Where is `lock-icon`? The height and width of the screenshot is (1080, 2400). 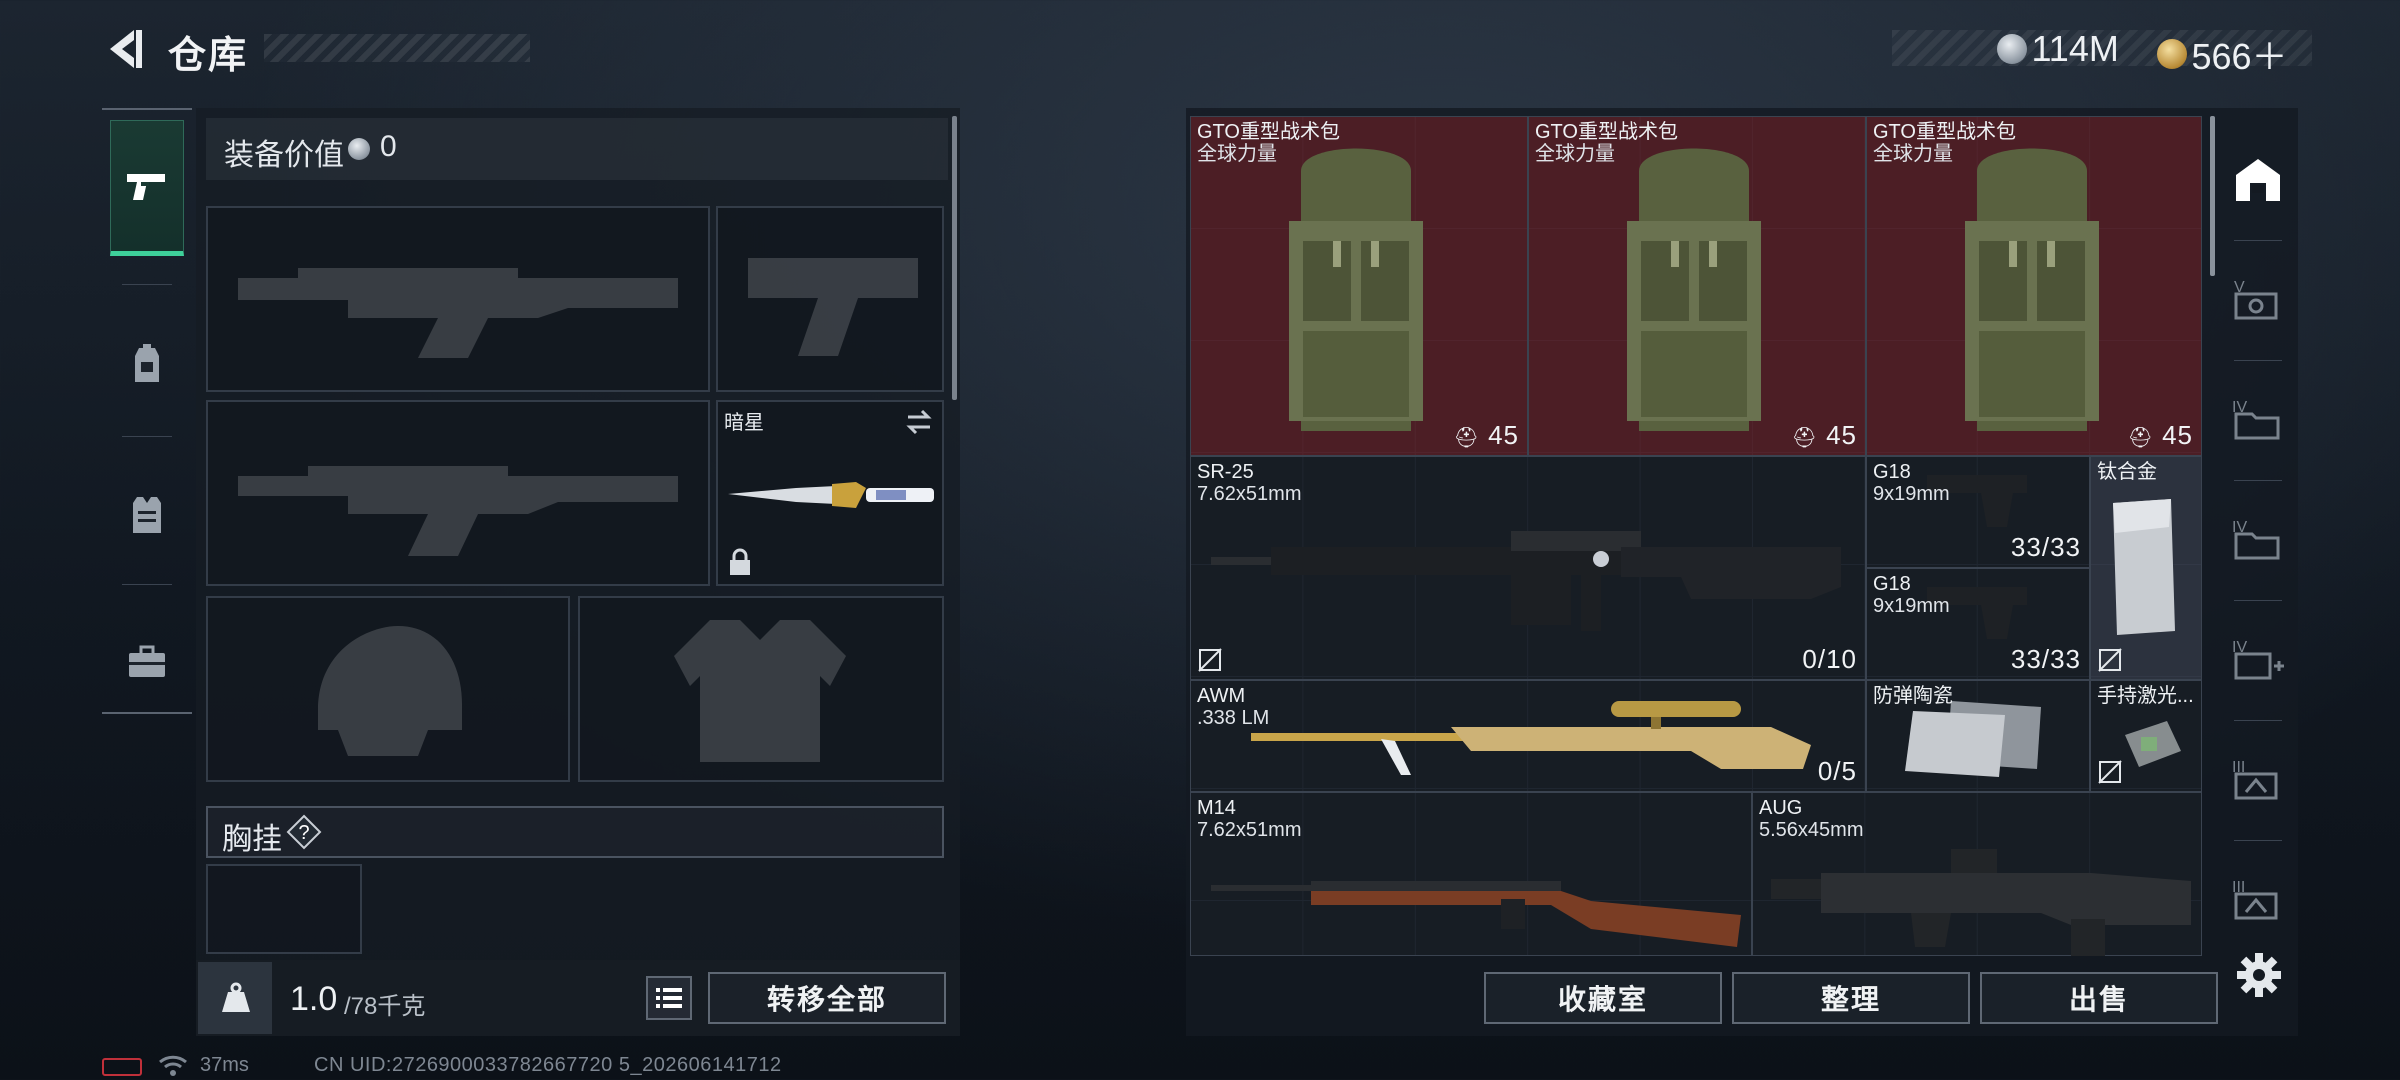
lock-icon is located at coordinates (740, 561).